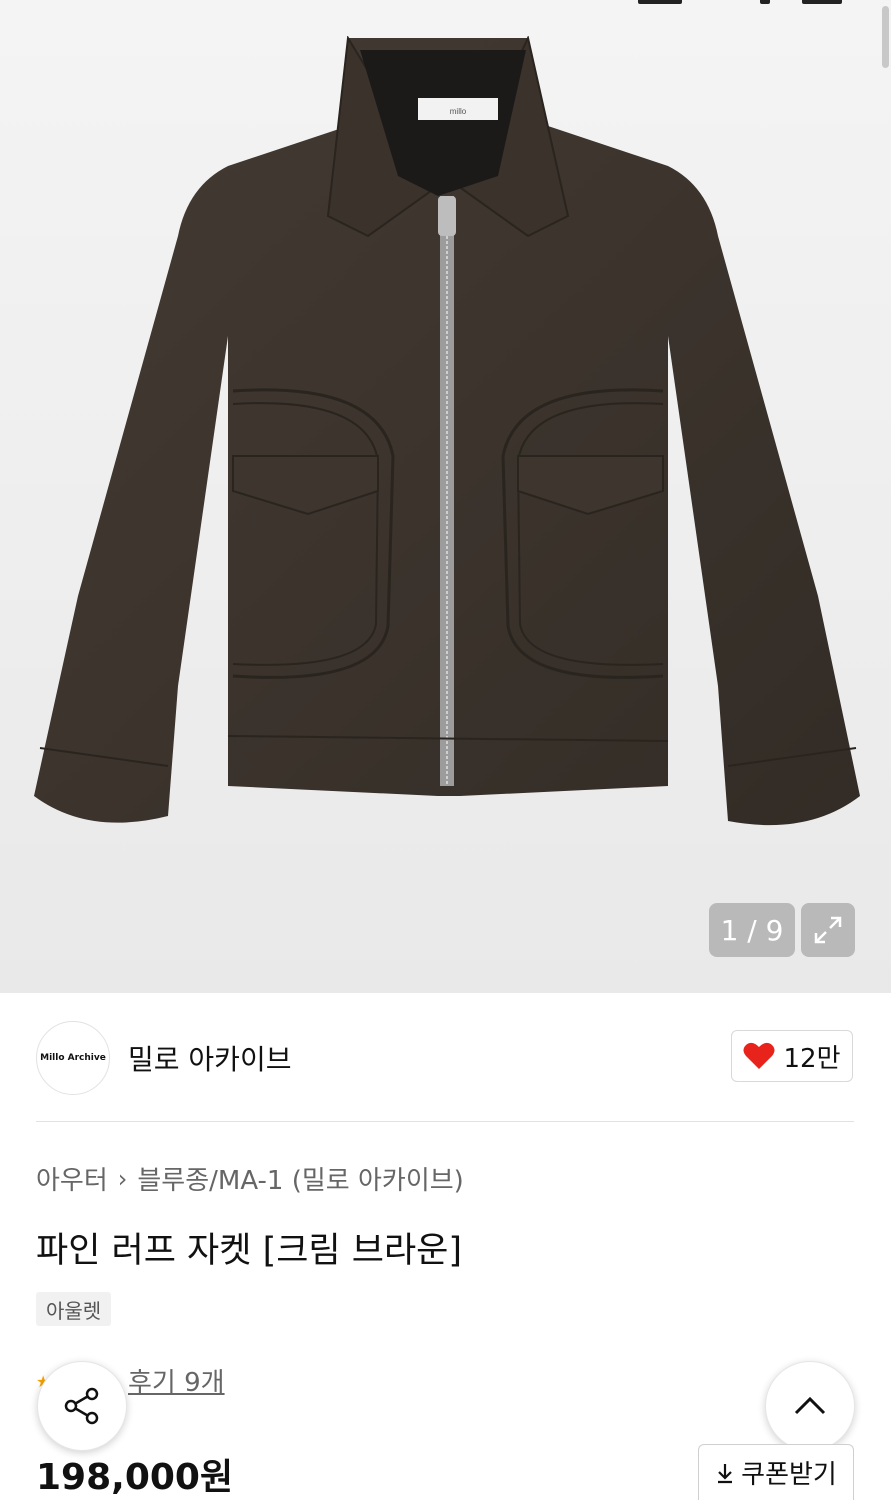 Image resolution: width=891 pixels, height=1500 pixels. I want to click on divider, so click(445, 1121).